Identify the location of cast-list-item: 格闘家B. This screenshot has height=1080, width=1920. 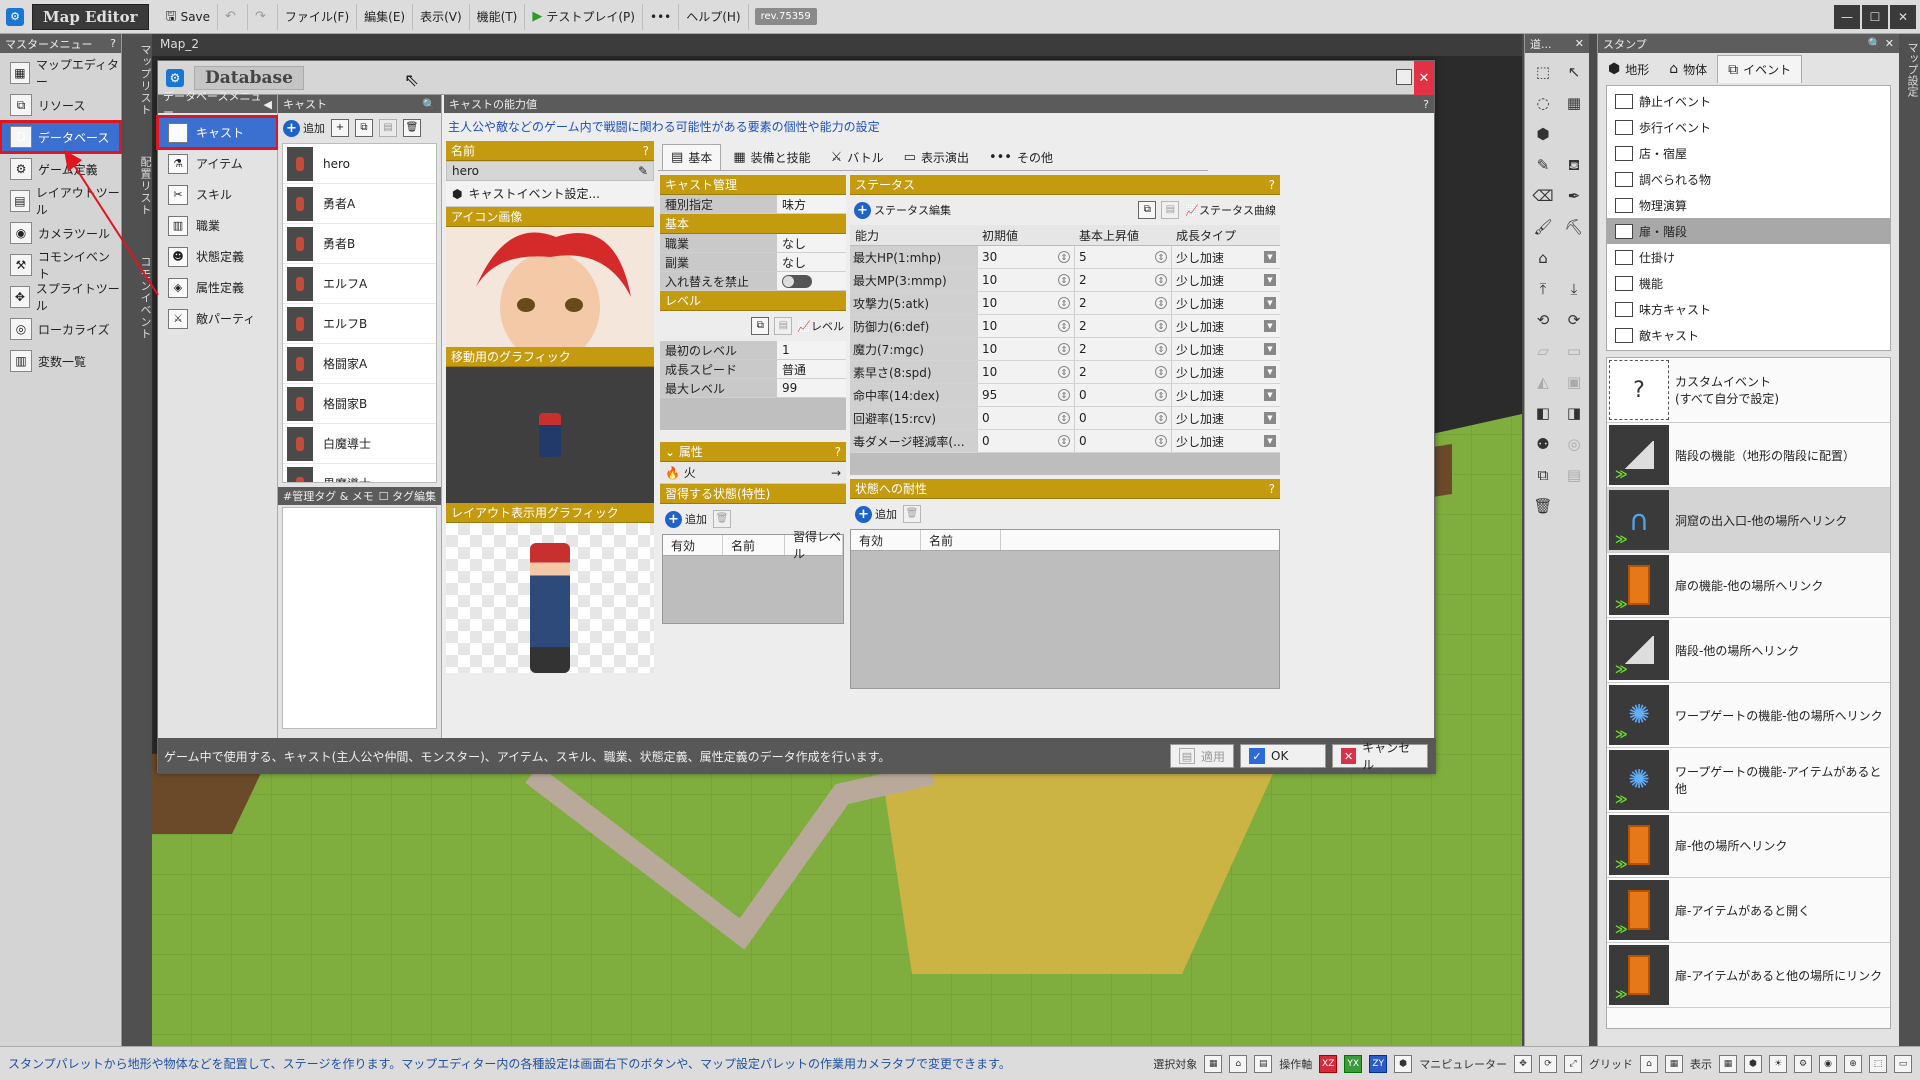
(359, 404).